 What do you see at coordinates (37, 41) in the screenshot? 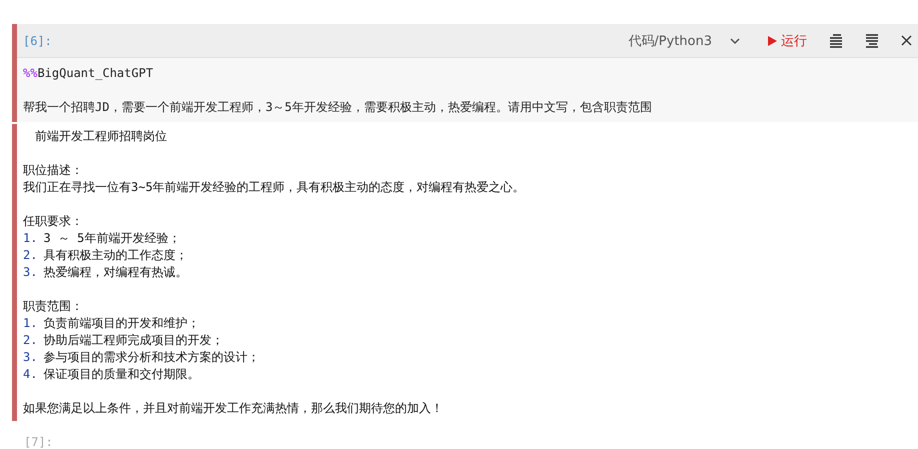
I see `cell-prompt: [6]:` at bounding box center [37, 41].